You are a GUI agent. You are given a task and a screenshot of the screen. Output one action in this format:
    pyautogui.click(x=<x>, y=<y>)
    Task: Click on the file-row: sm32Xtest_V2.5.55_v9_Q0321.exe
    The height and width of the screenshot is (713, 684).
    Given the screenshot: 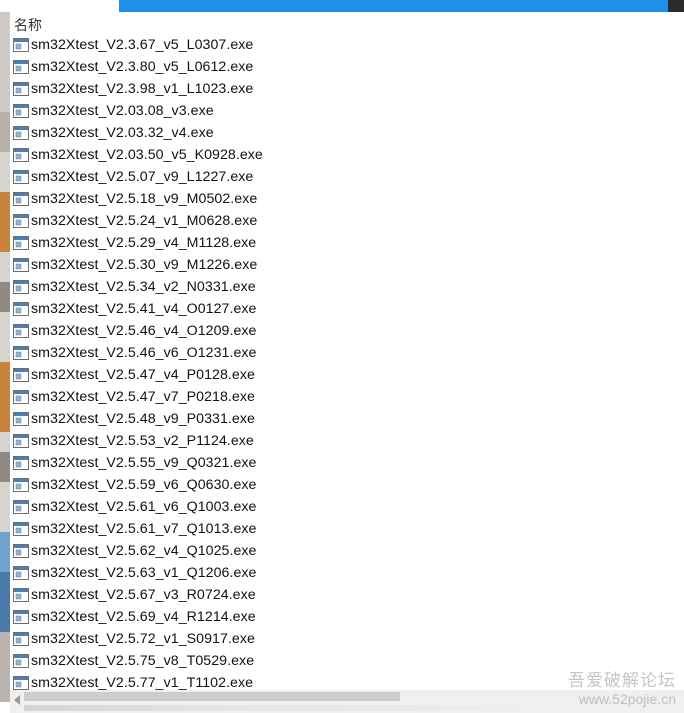 What is the action you would take?
    pyautogui.click(x=345, y=463)
    